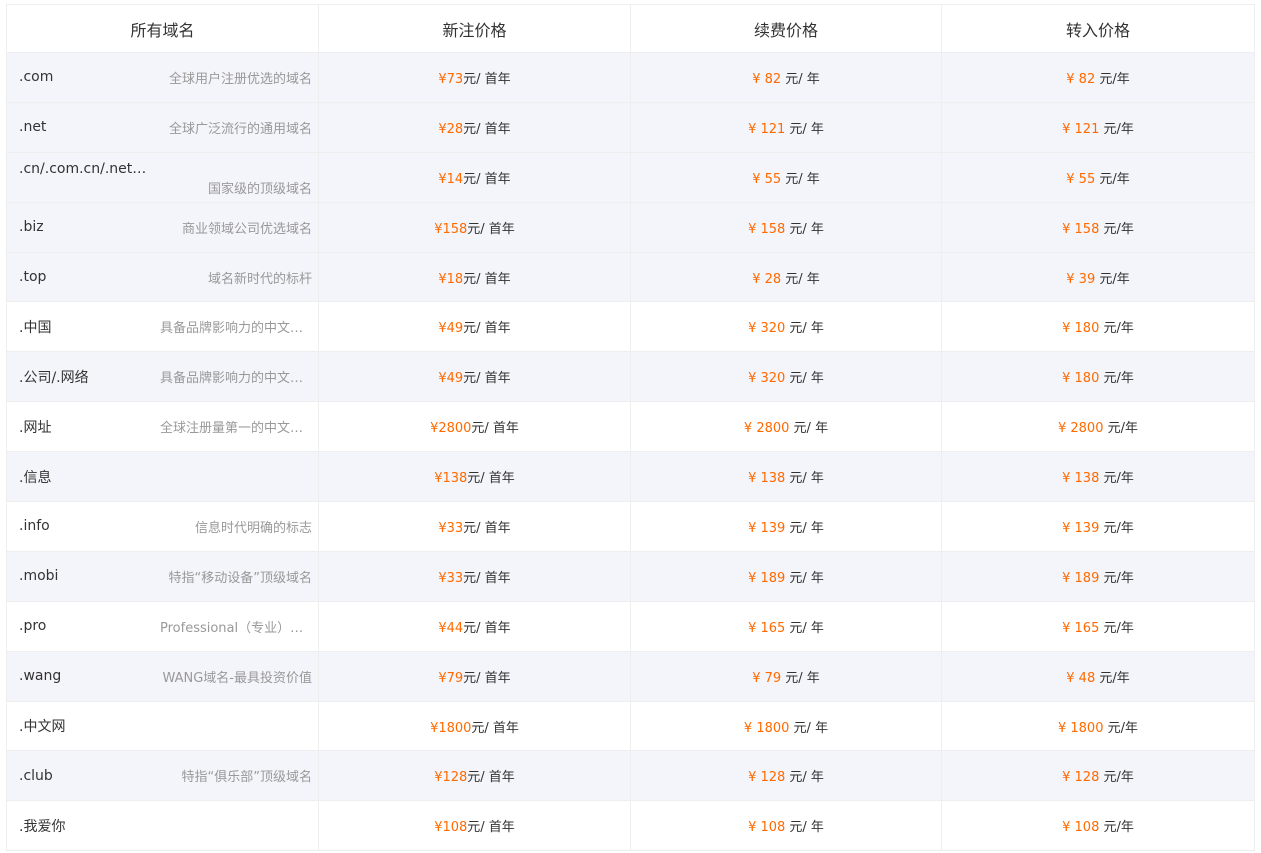  What do you see at coordinates (32, 277) in the screenshot?
I see `domain-suffix: .top` at bounding box center [32, 277].